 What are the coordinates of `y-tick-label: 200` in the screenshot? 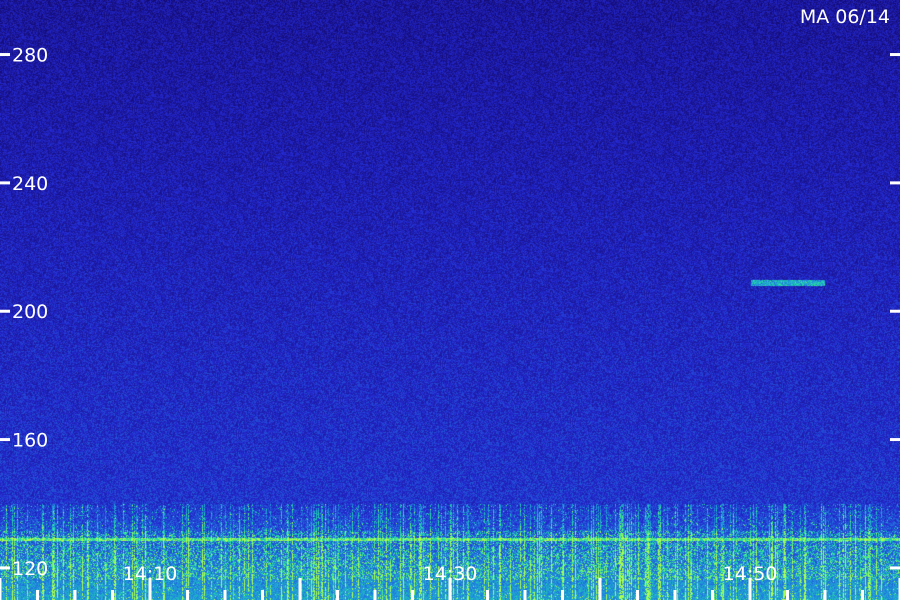 It's located at (30, 312).